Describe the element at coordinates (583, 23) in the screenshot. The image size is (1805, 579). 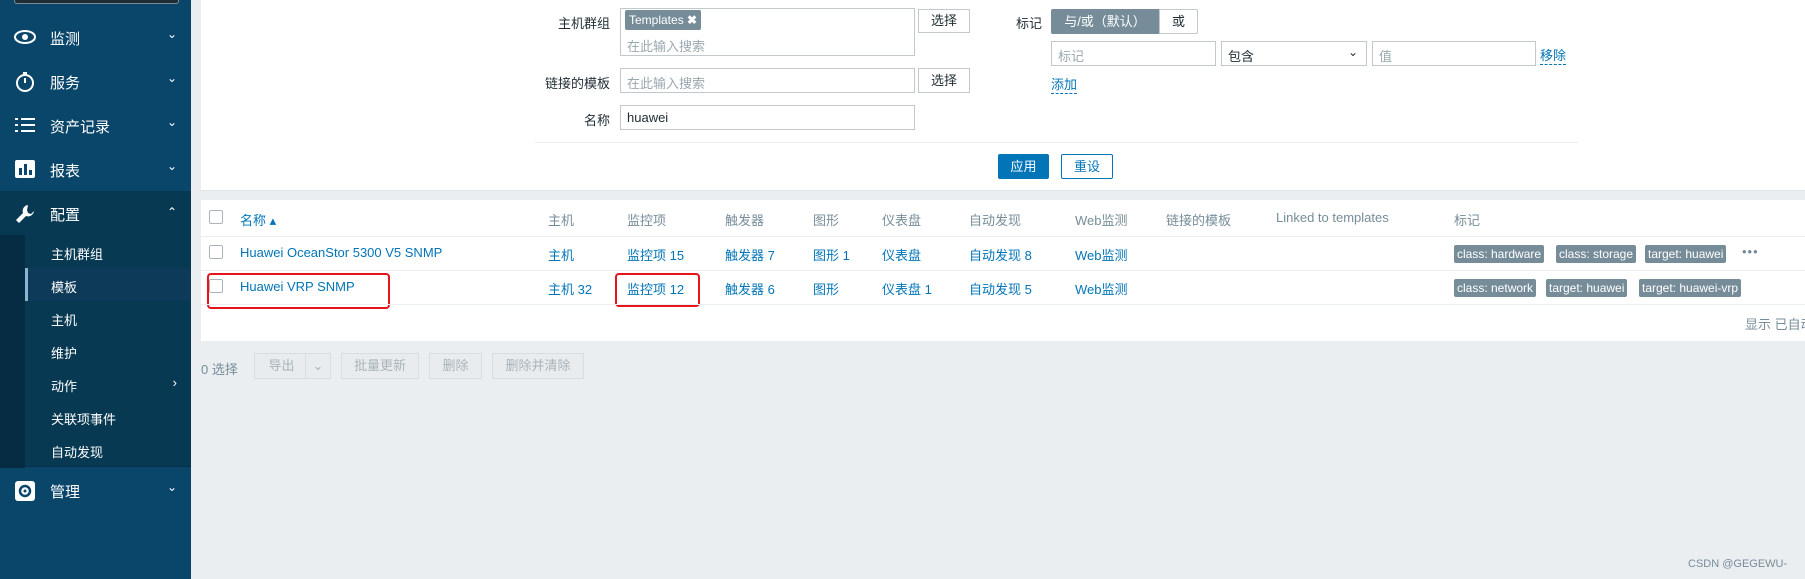
I see `host-group-label: 主机群组` at that location.